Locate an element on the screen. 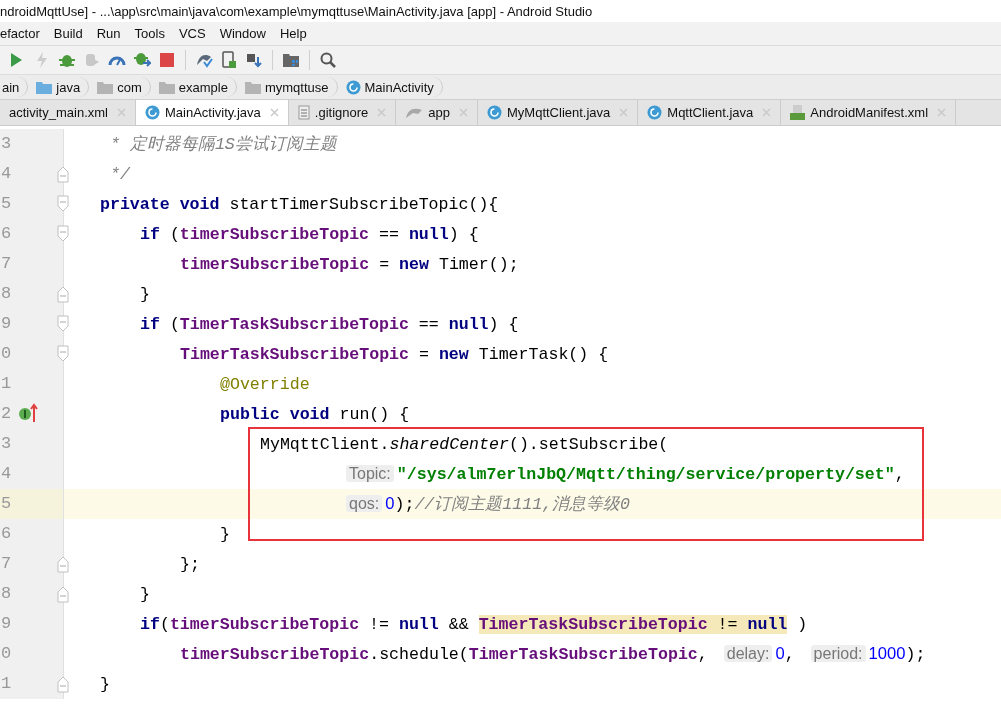 The image size is (1001, 716). phone-icon is located at coordinates (229, 60).